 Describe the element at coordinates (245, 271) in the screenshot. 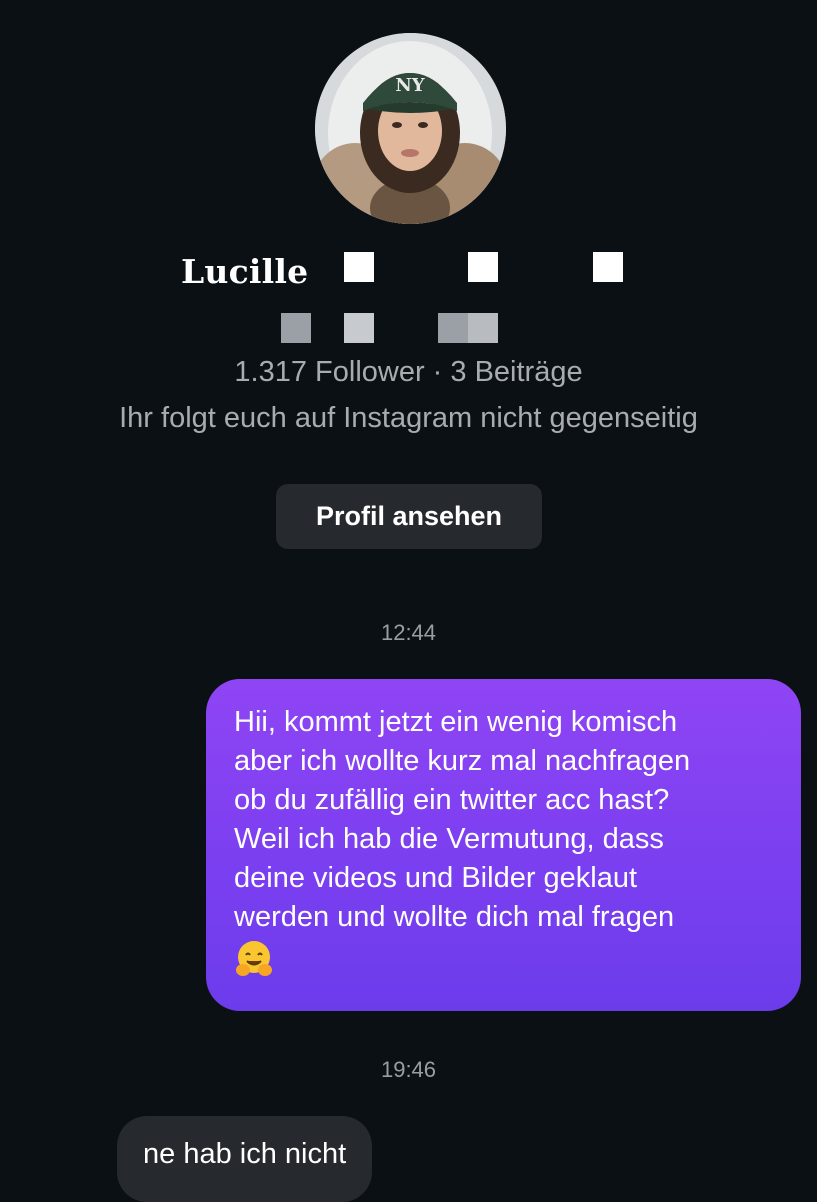

I see `profile-name: Lucille` at that location.